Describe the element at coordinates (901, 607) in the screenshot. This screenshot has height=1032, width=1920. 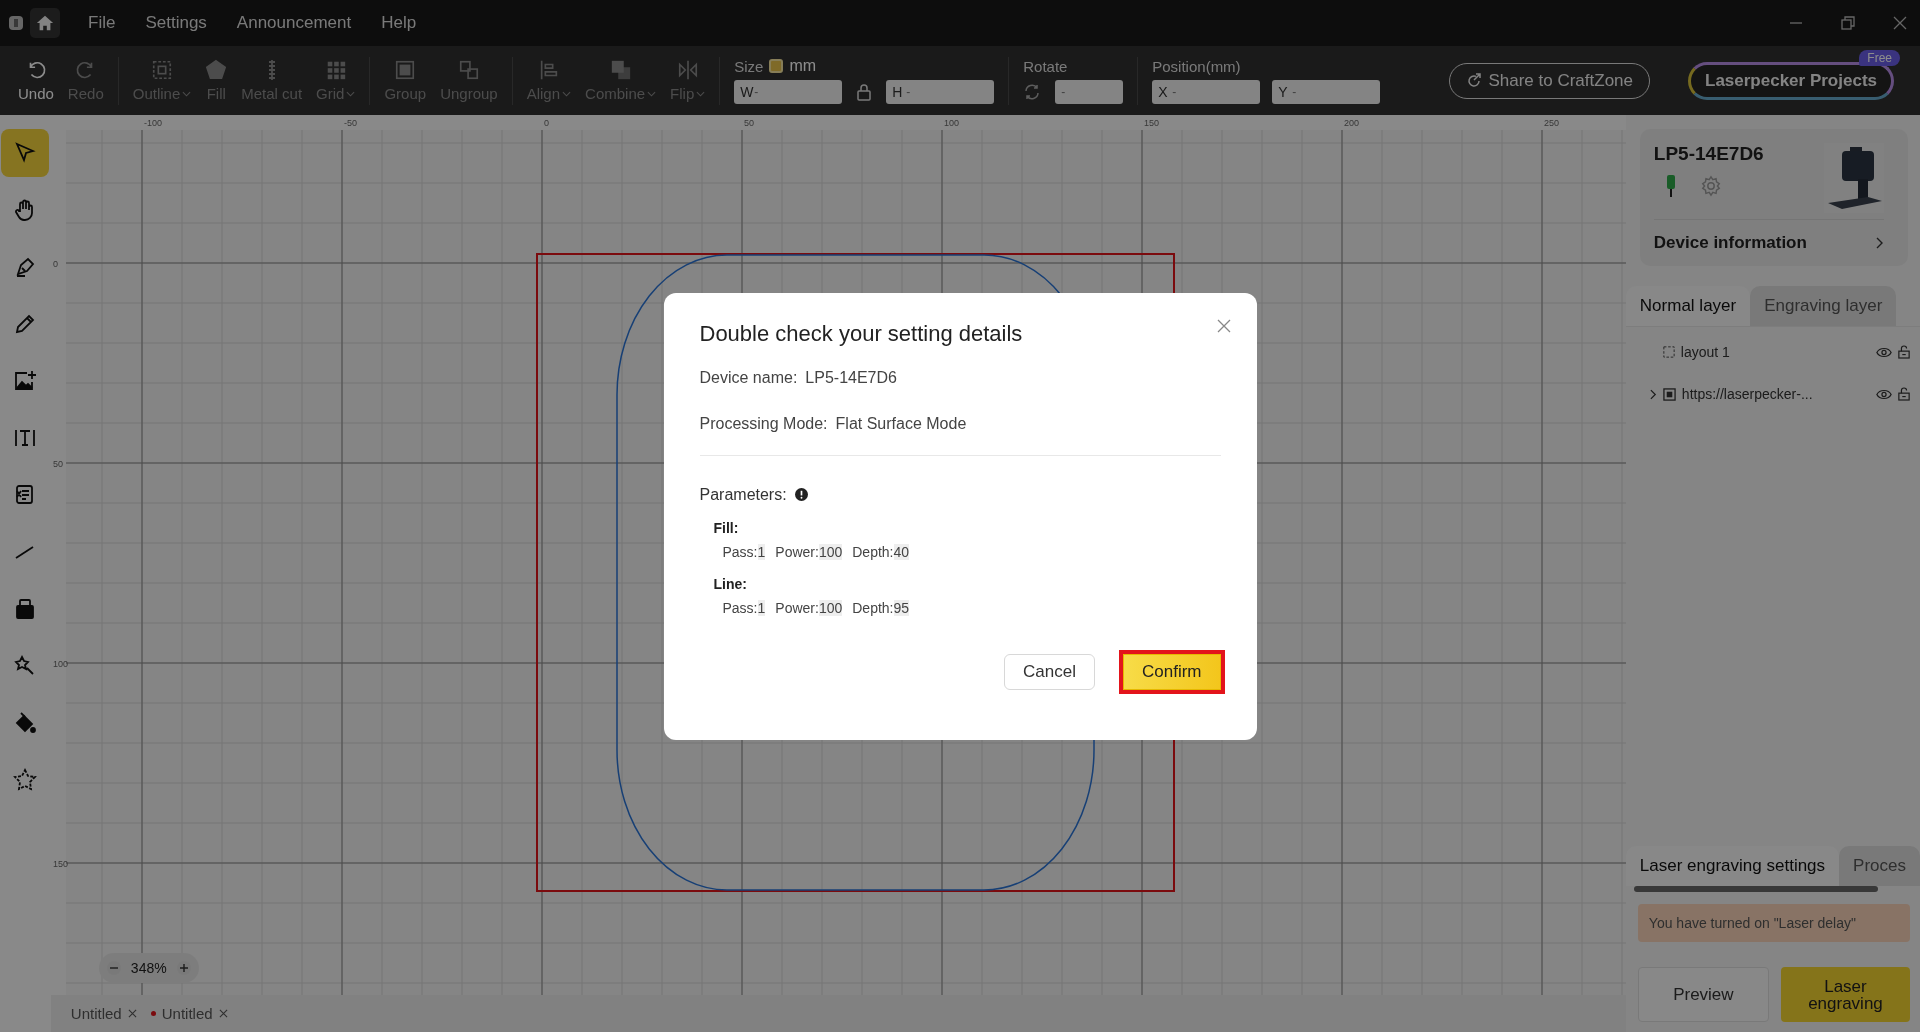
I see `parameter-value: 95` at that location.